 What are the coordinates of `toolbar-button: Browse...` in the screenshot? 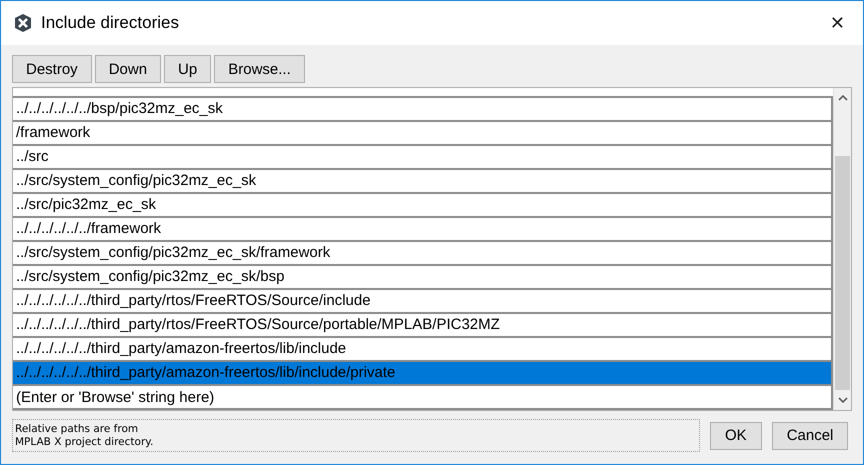 It's located at (259, 69).